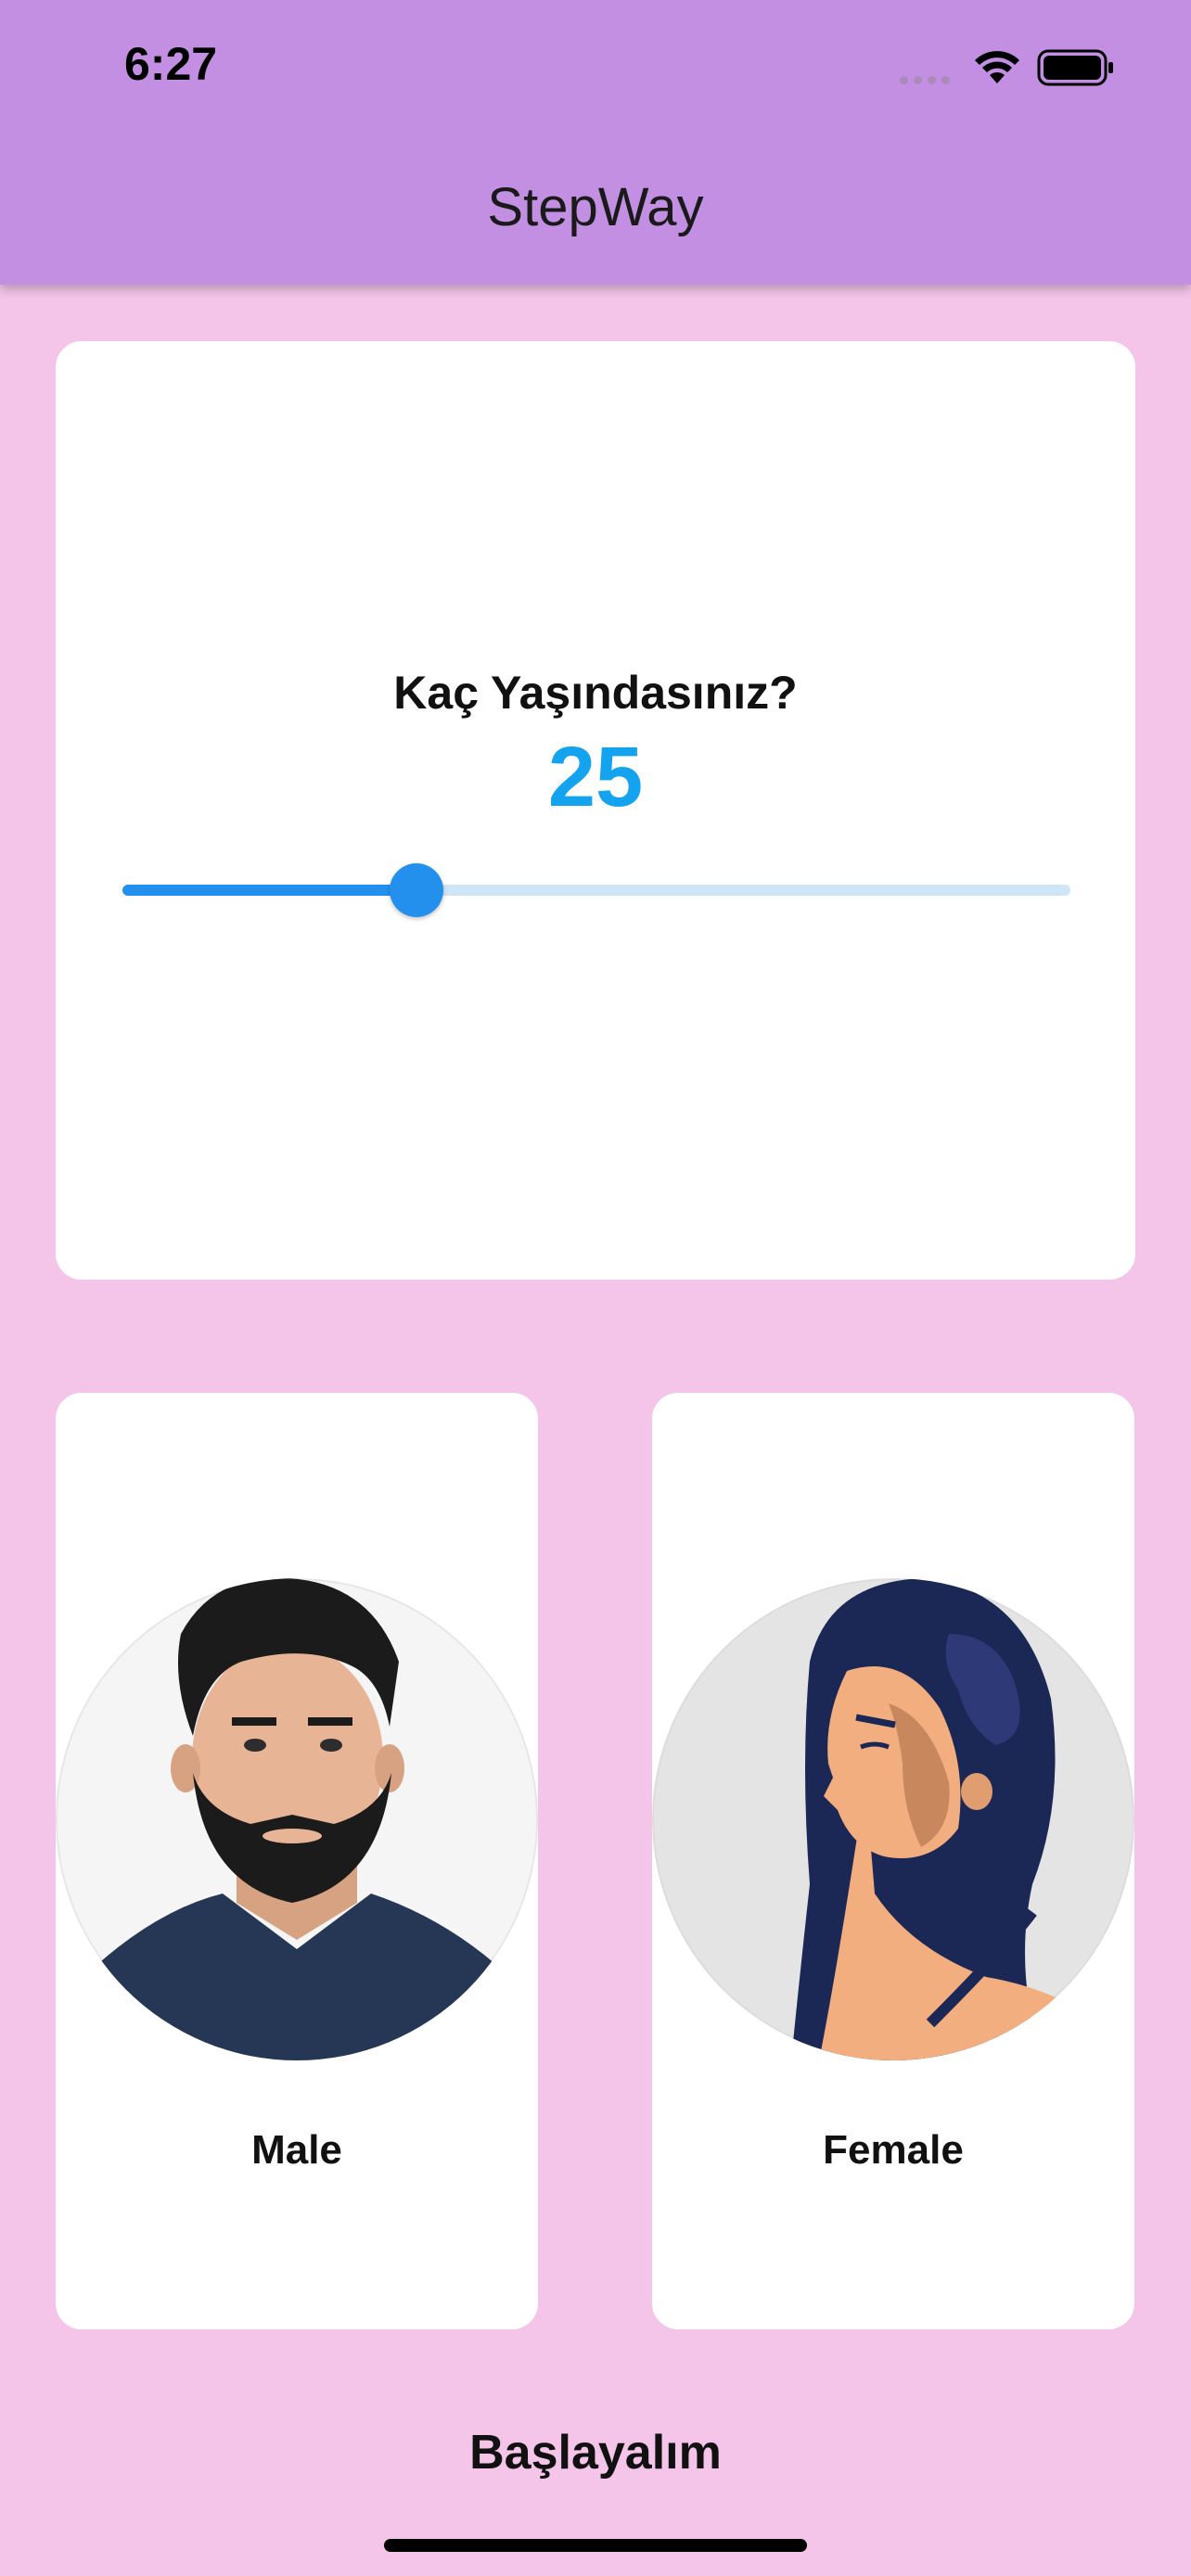 The height and width of the screenshot is (2576, 1191). I want to click on female-option-card: Female, so click(893, 1861).